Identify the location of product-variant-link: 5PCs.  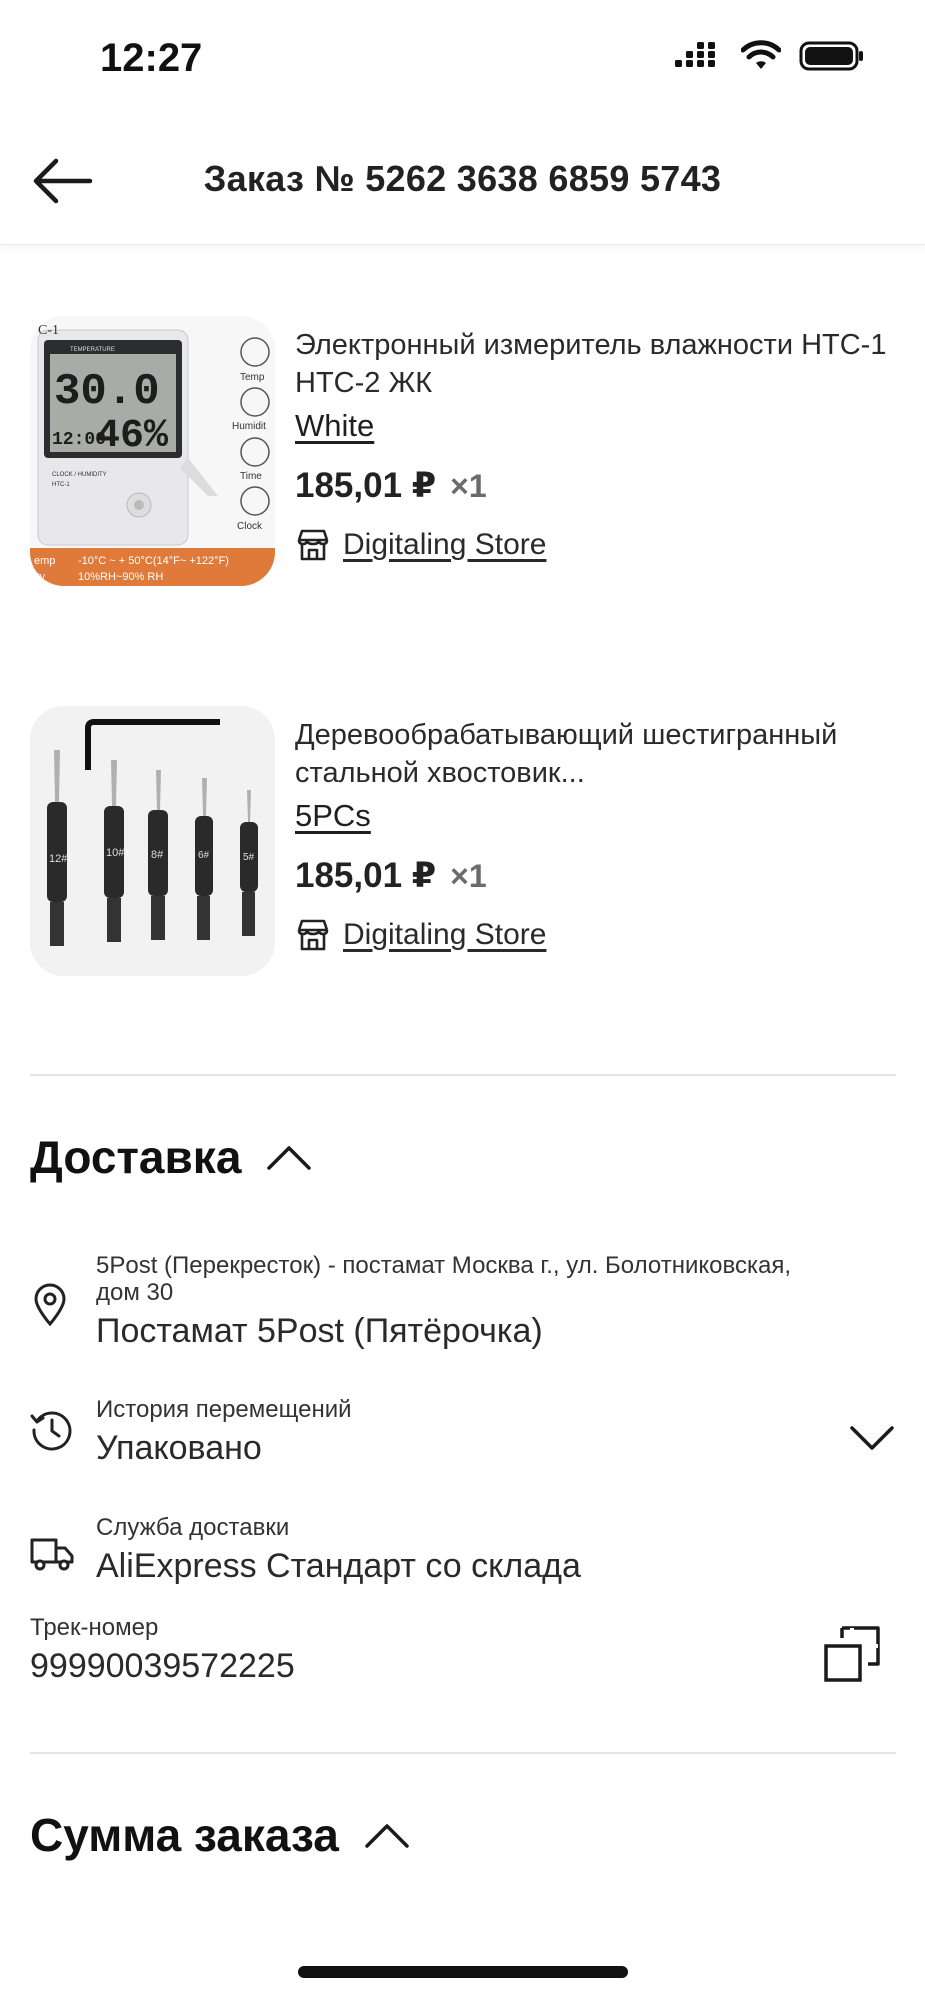
(333, 816).